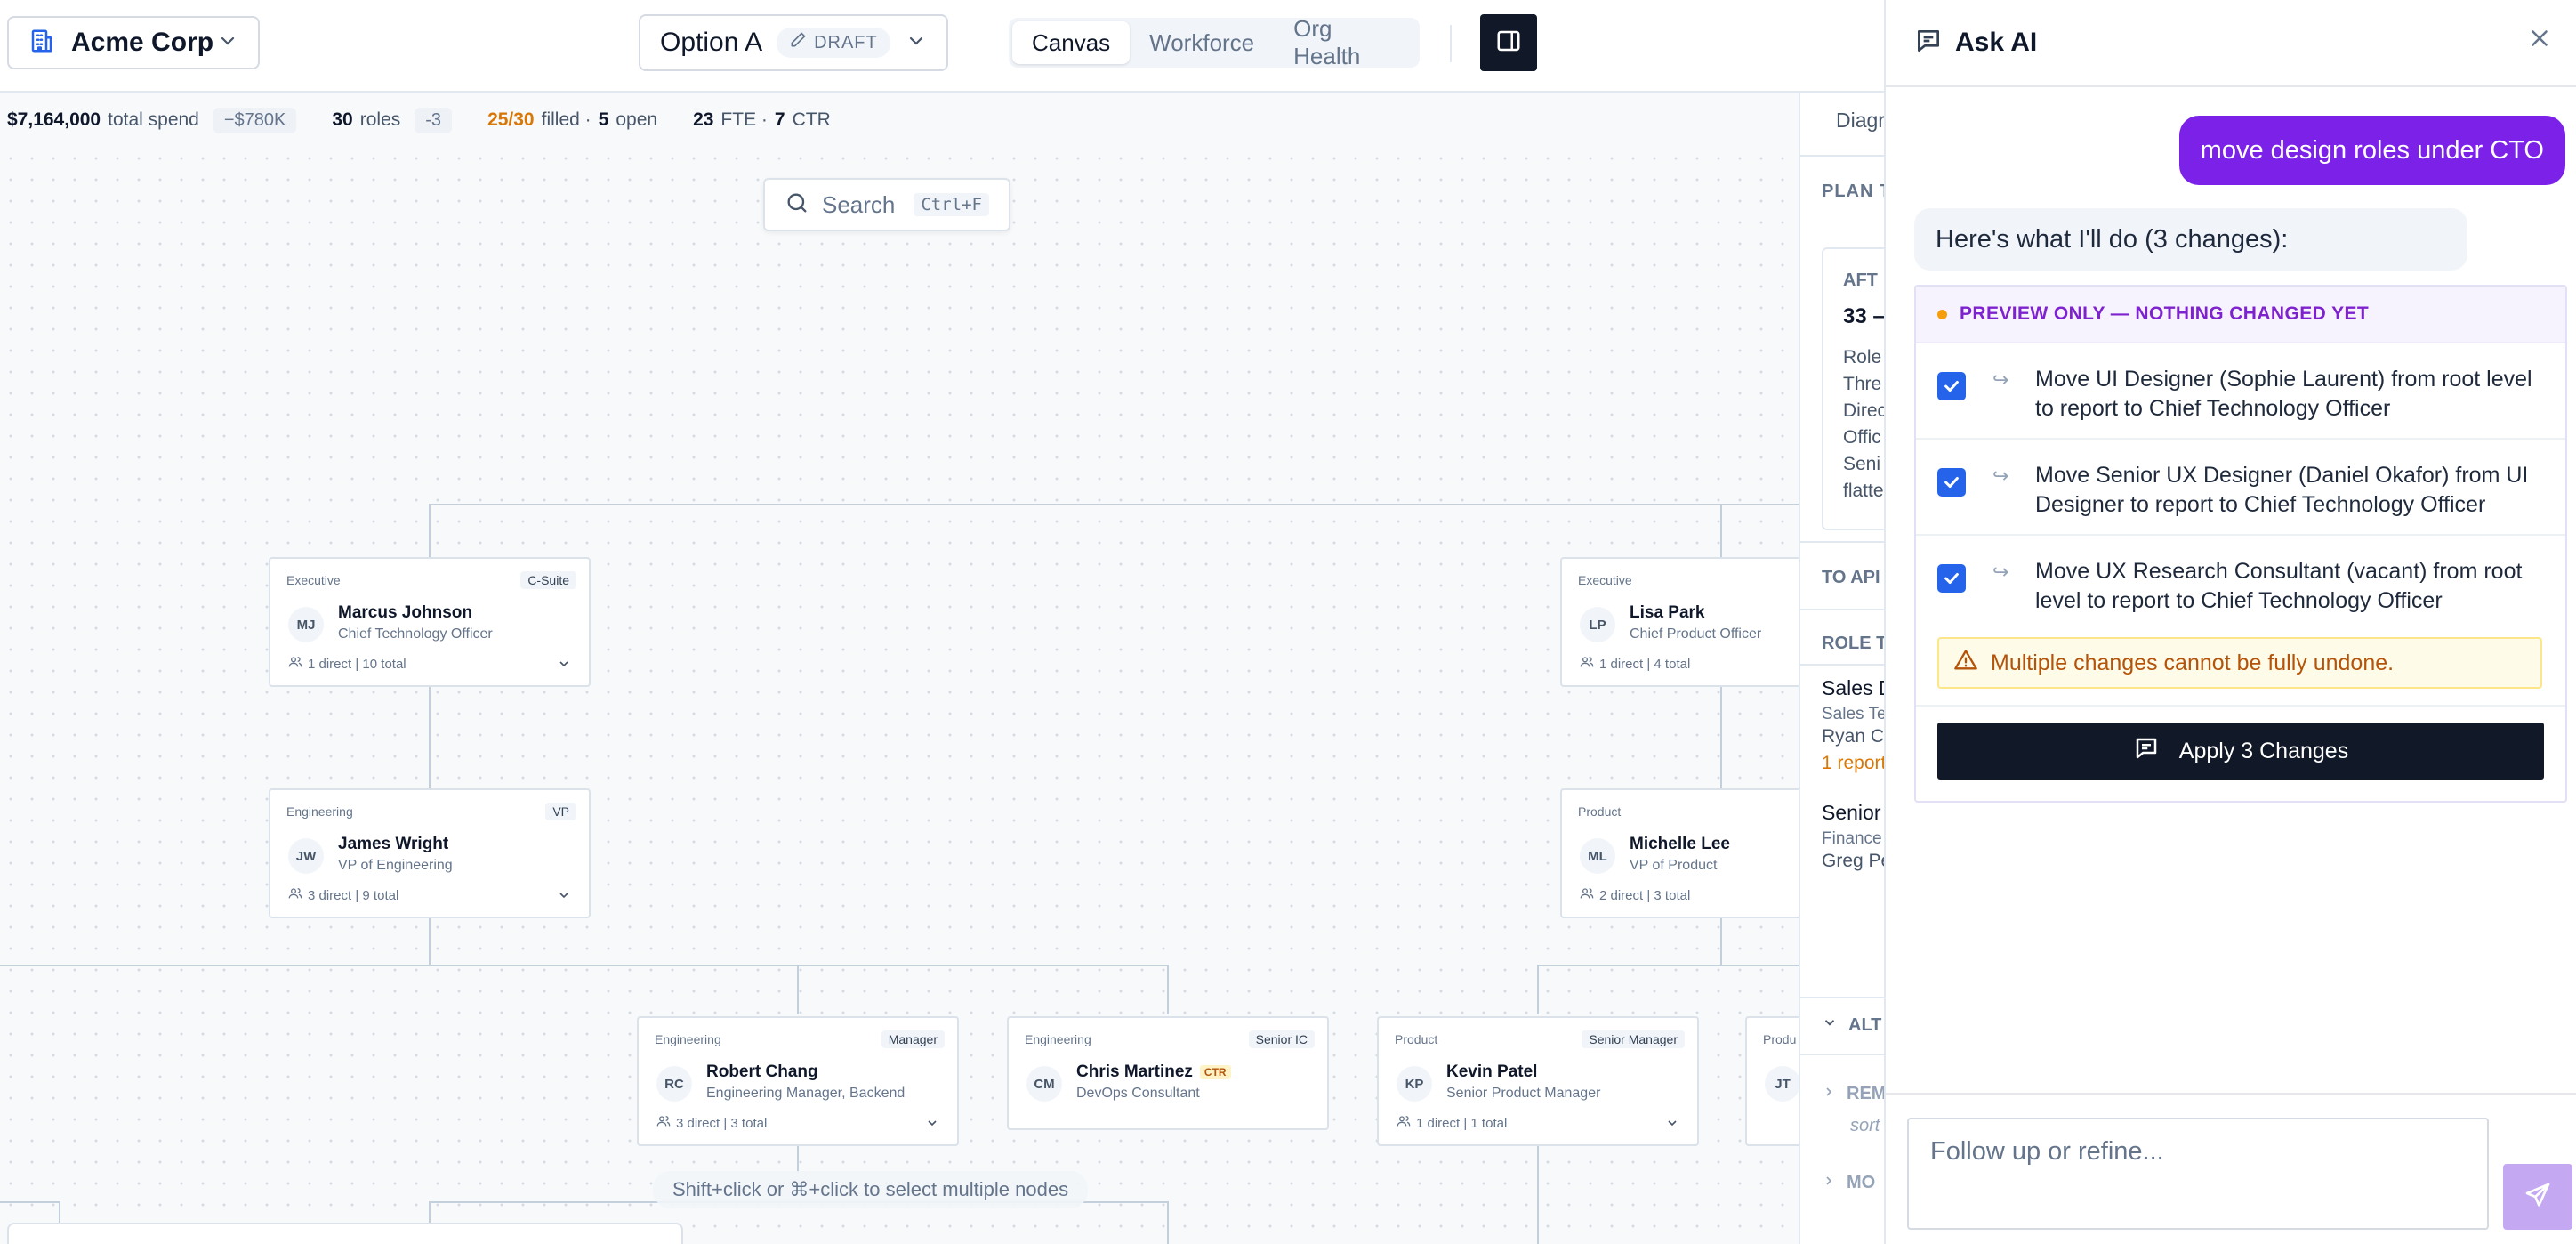 This screenshot has height=1244, width=2576. I want to click on after-line-3: Direc, so click(1864, 411).